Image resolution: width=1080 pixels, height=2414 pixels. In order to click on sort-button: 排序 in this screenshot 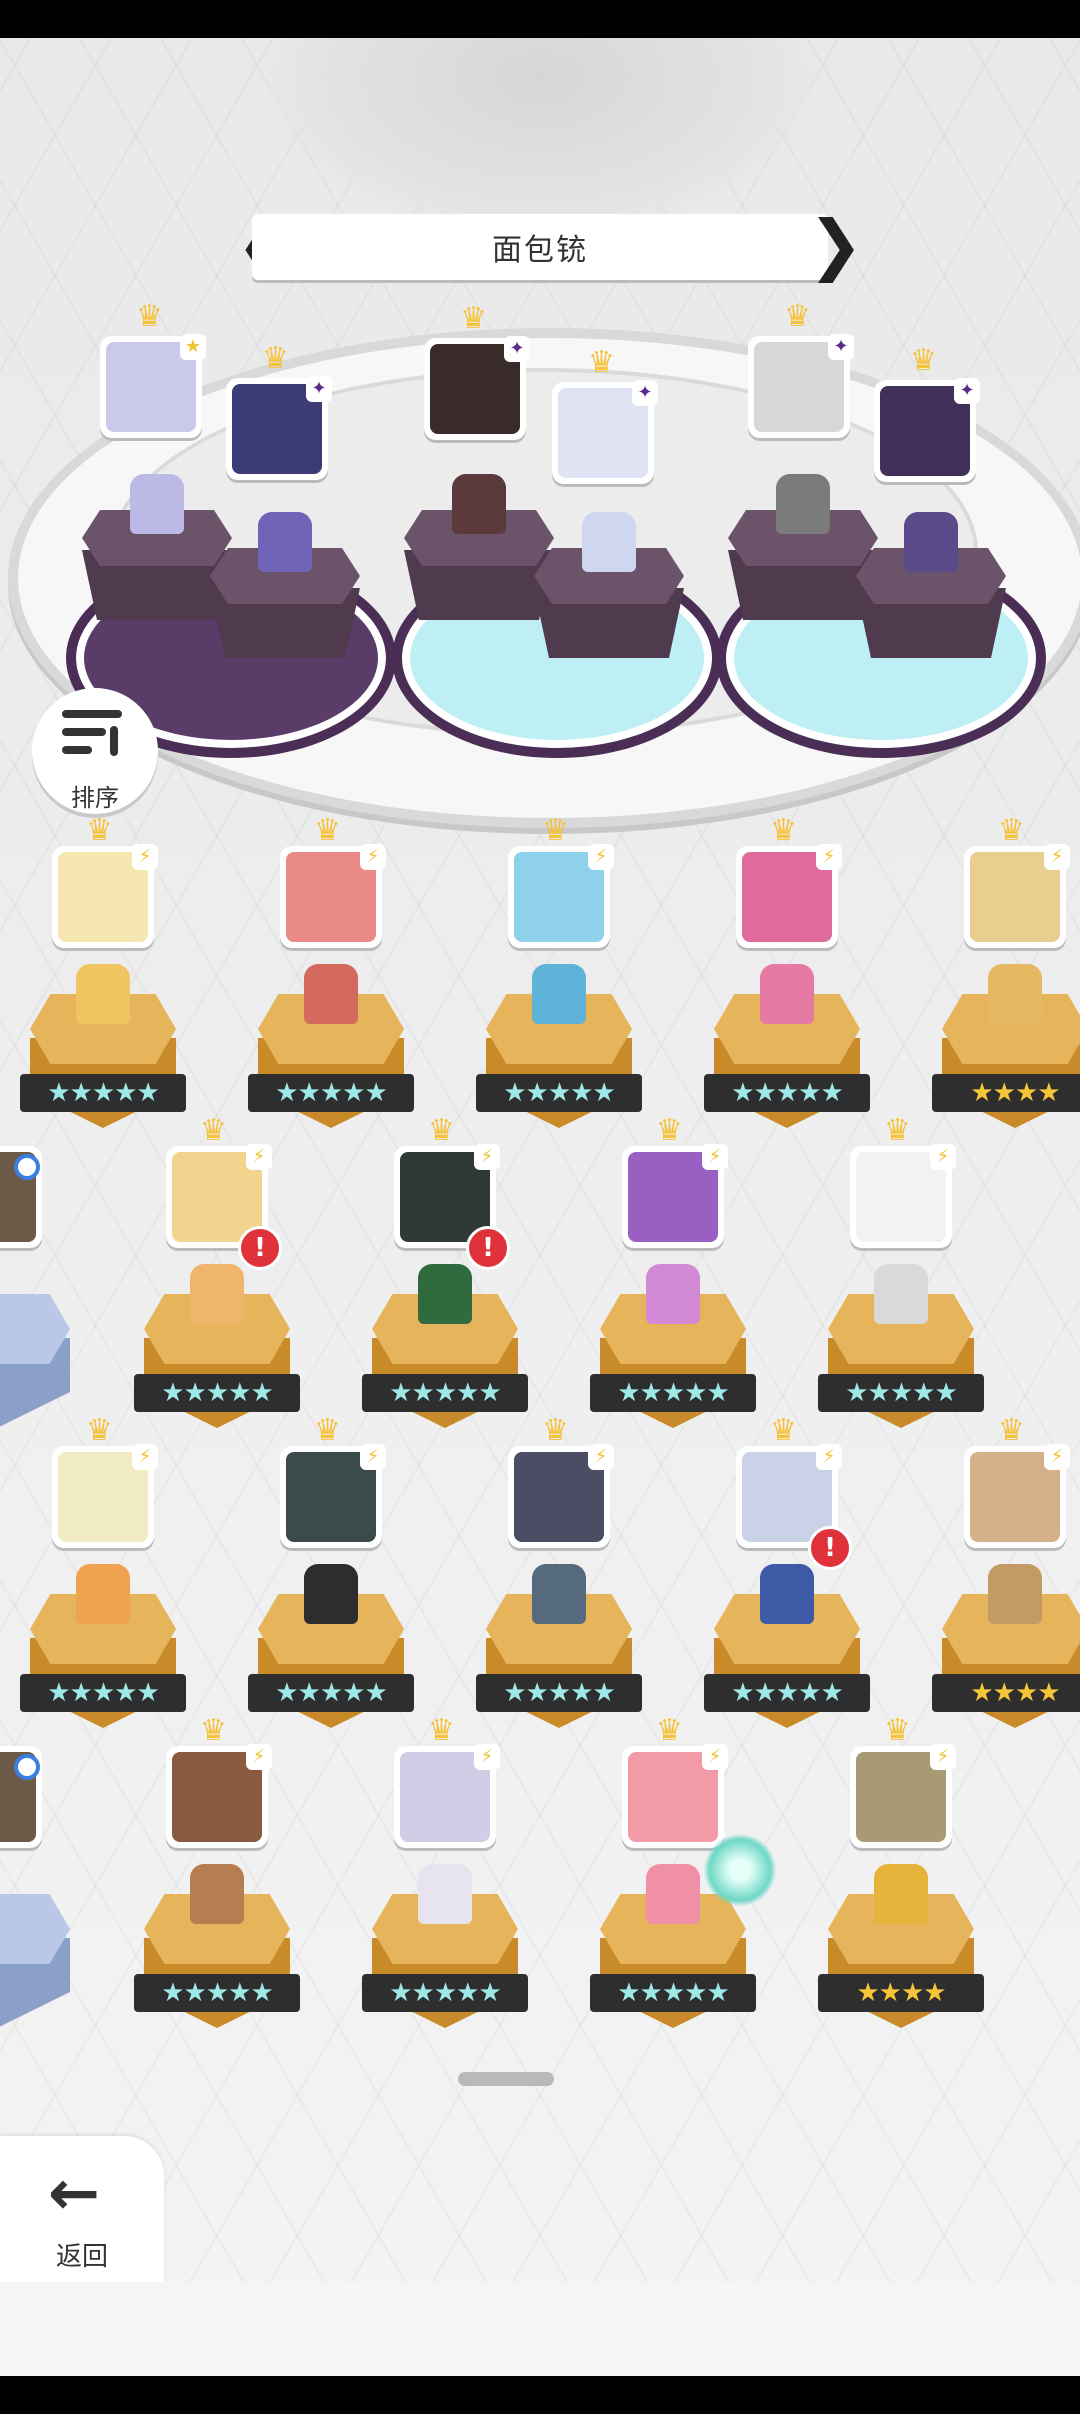, I will do `click(95, 751)`.